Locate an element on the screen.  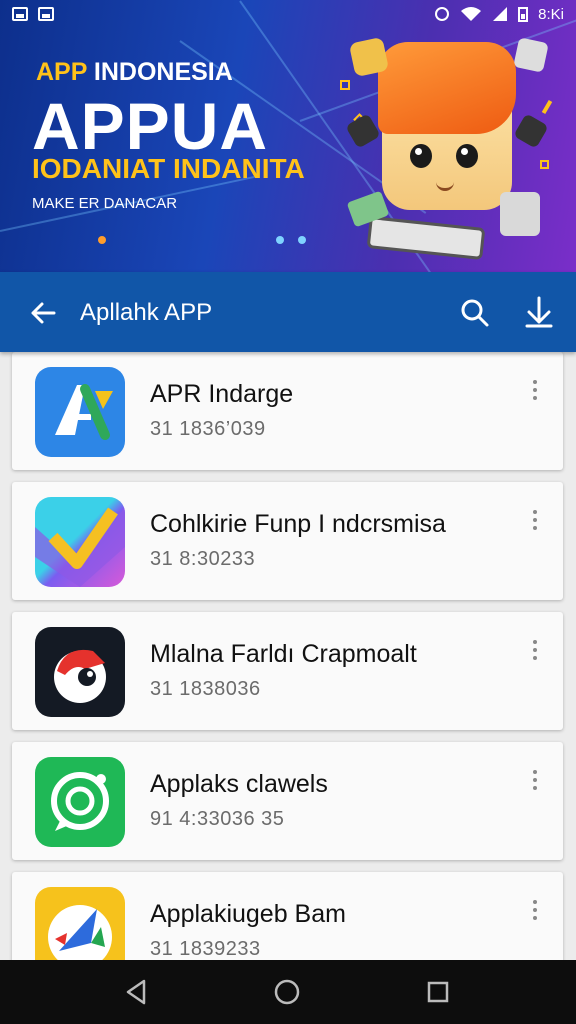
list-item: Cohlkirie Funp I ndcrsmisa 31 8:30233 is located at coordinates (287, 541).